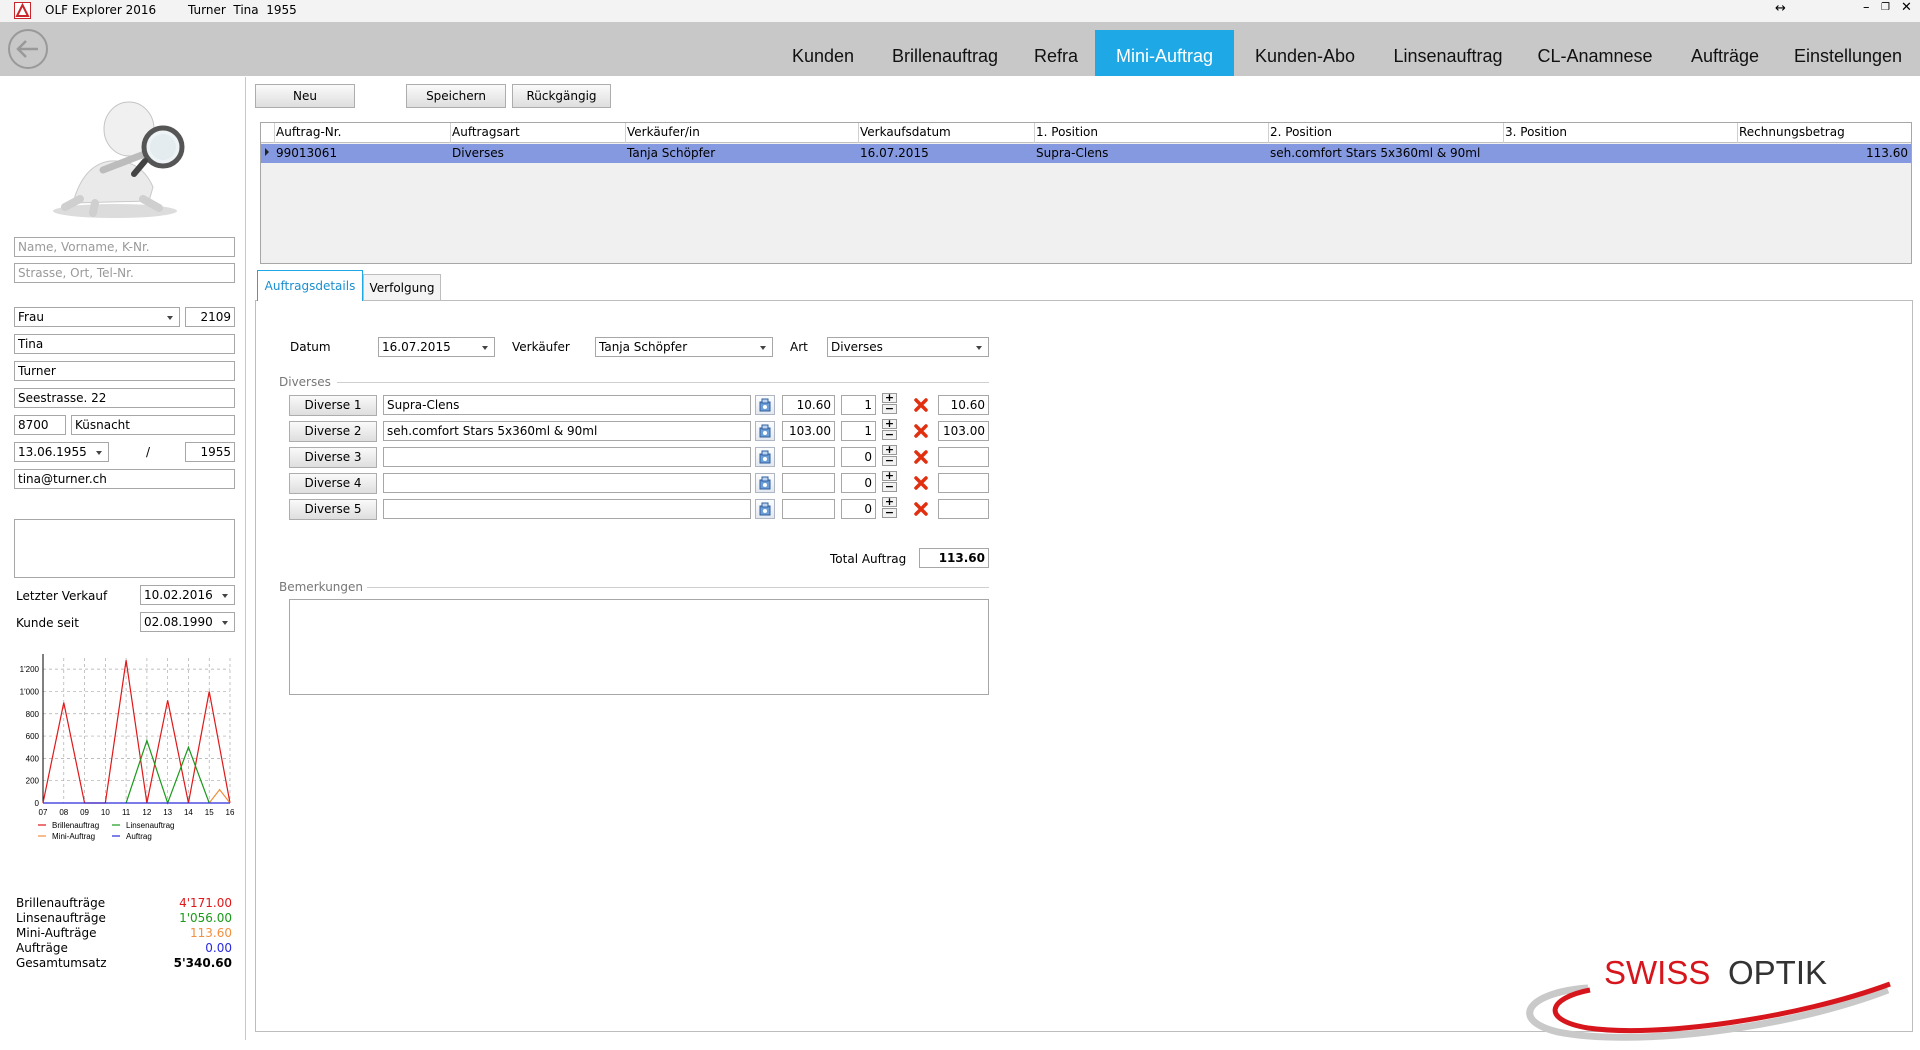  Describe the element at coordinates (908, 347) in the screenshot. I see `type-select: Diverses` at that location.